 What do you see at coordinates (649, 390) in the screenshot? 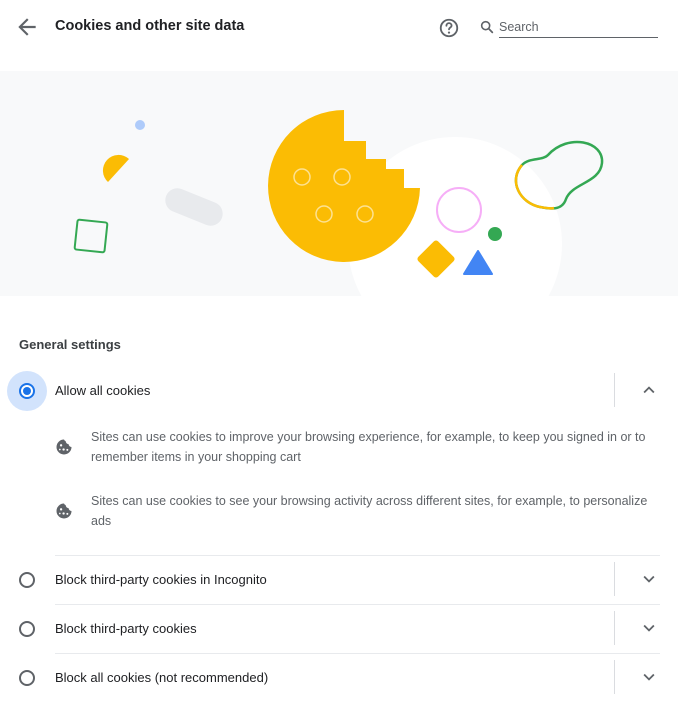
I see `chevron-up-icon` at bounding box center [649, 390].